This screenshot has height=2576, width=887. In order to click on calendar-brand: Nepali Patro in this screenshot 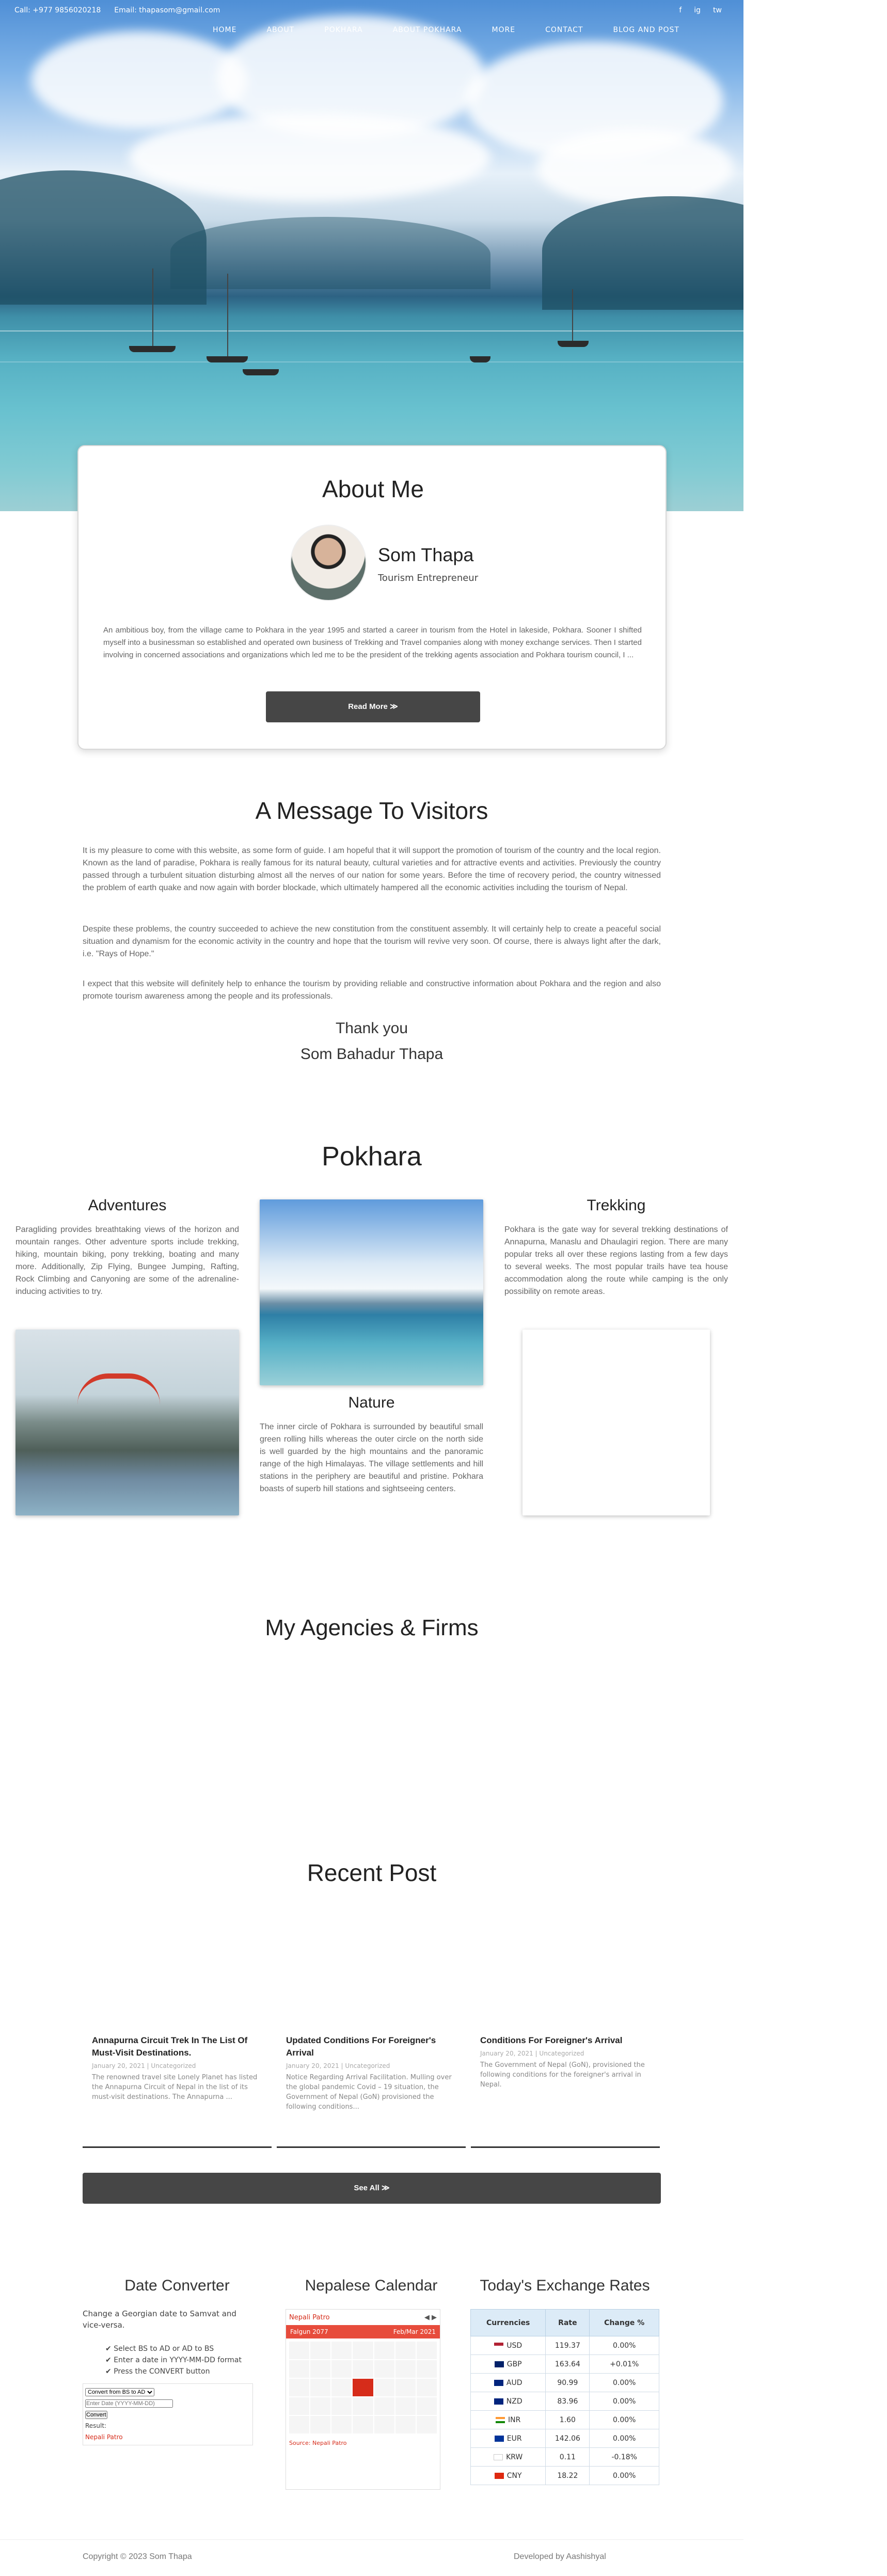, I will do `click(310, 2318)`.